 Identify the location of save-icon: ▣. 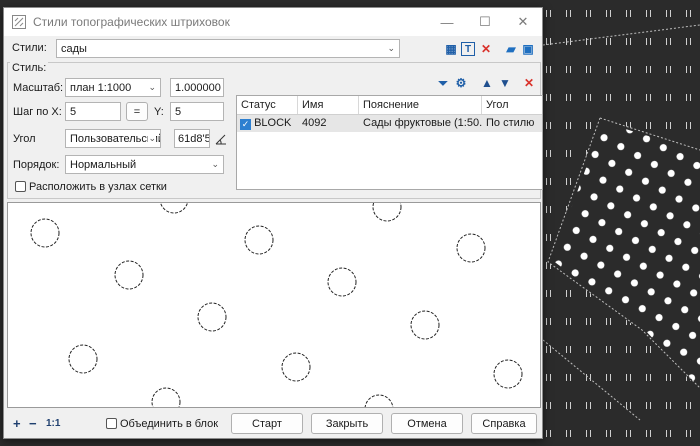
(528, 49).